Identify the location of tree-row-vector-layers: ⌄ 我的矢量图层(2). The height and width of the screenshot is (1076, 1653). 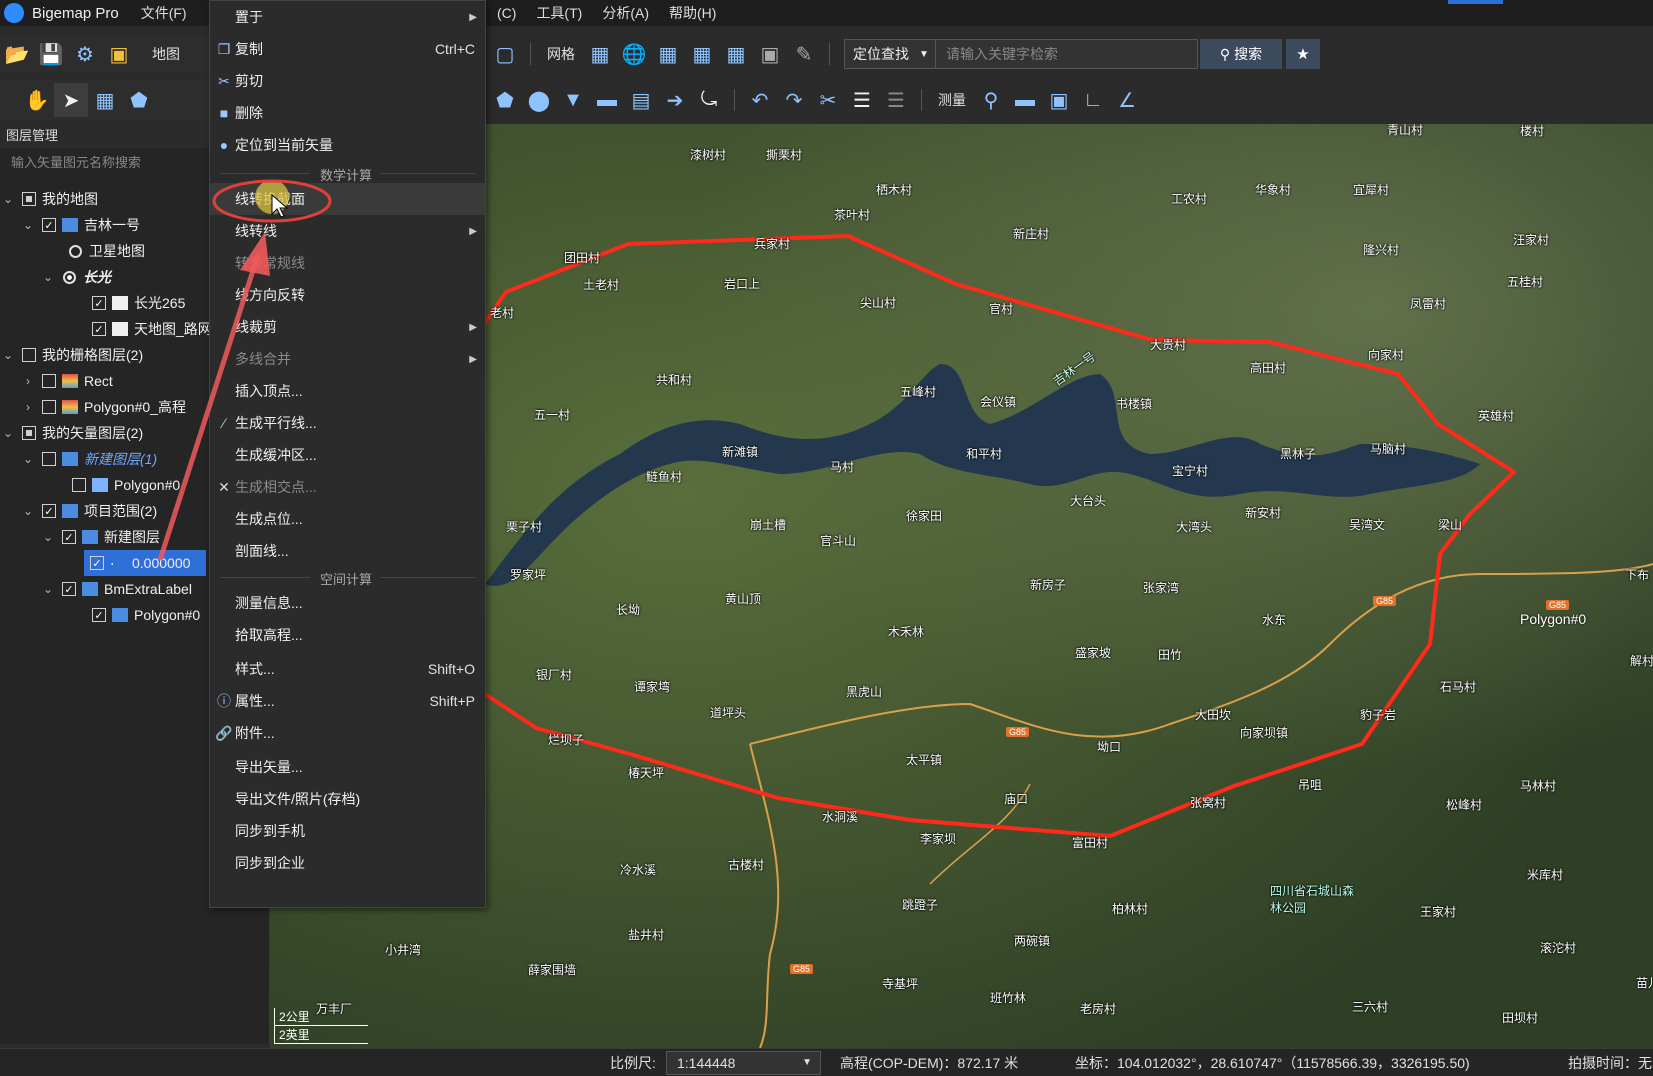
(71, 433).